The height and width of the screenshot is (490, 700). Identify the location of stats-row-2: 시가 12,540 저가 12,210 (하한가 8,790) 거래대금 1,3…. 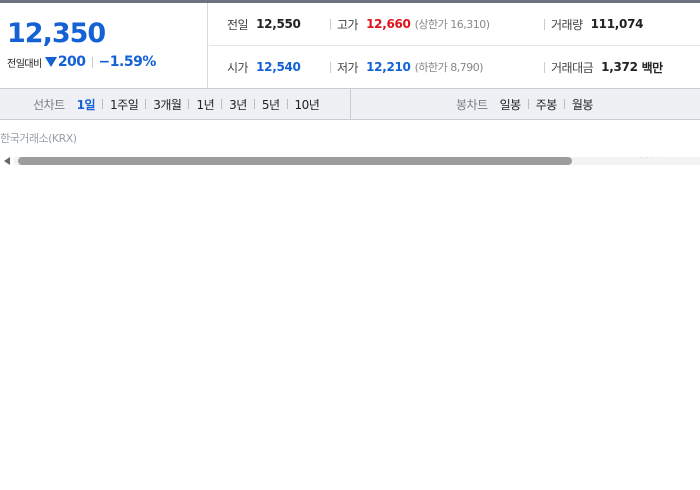
(454, 67).